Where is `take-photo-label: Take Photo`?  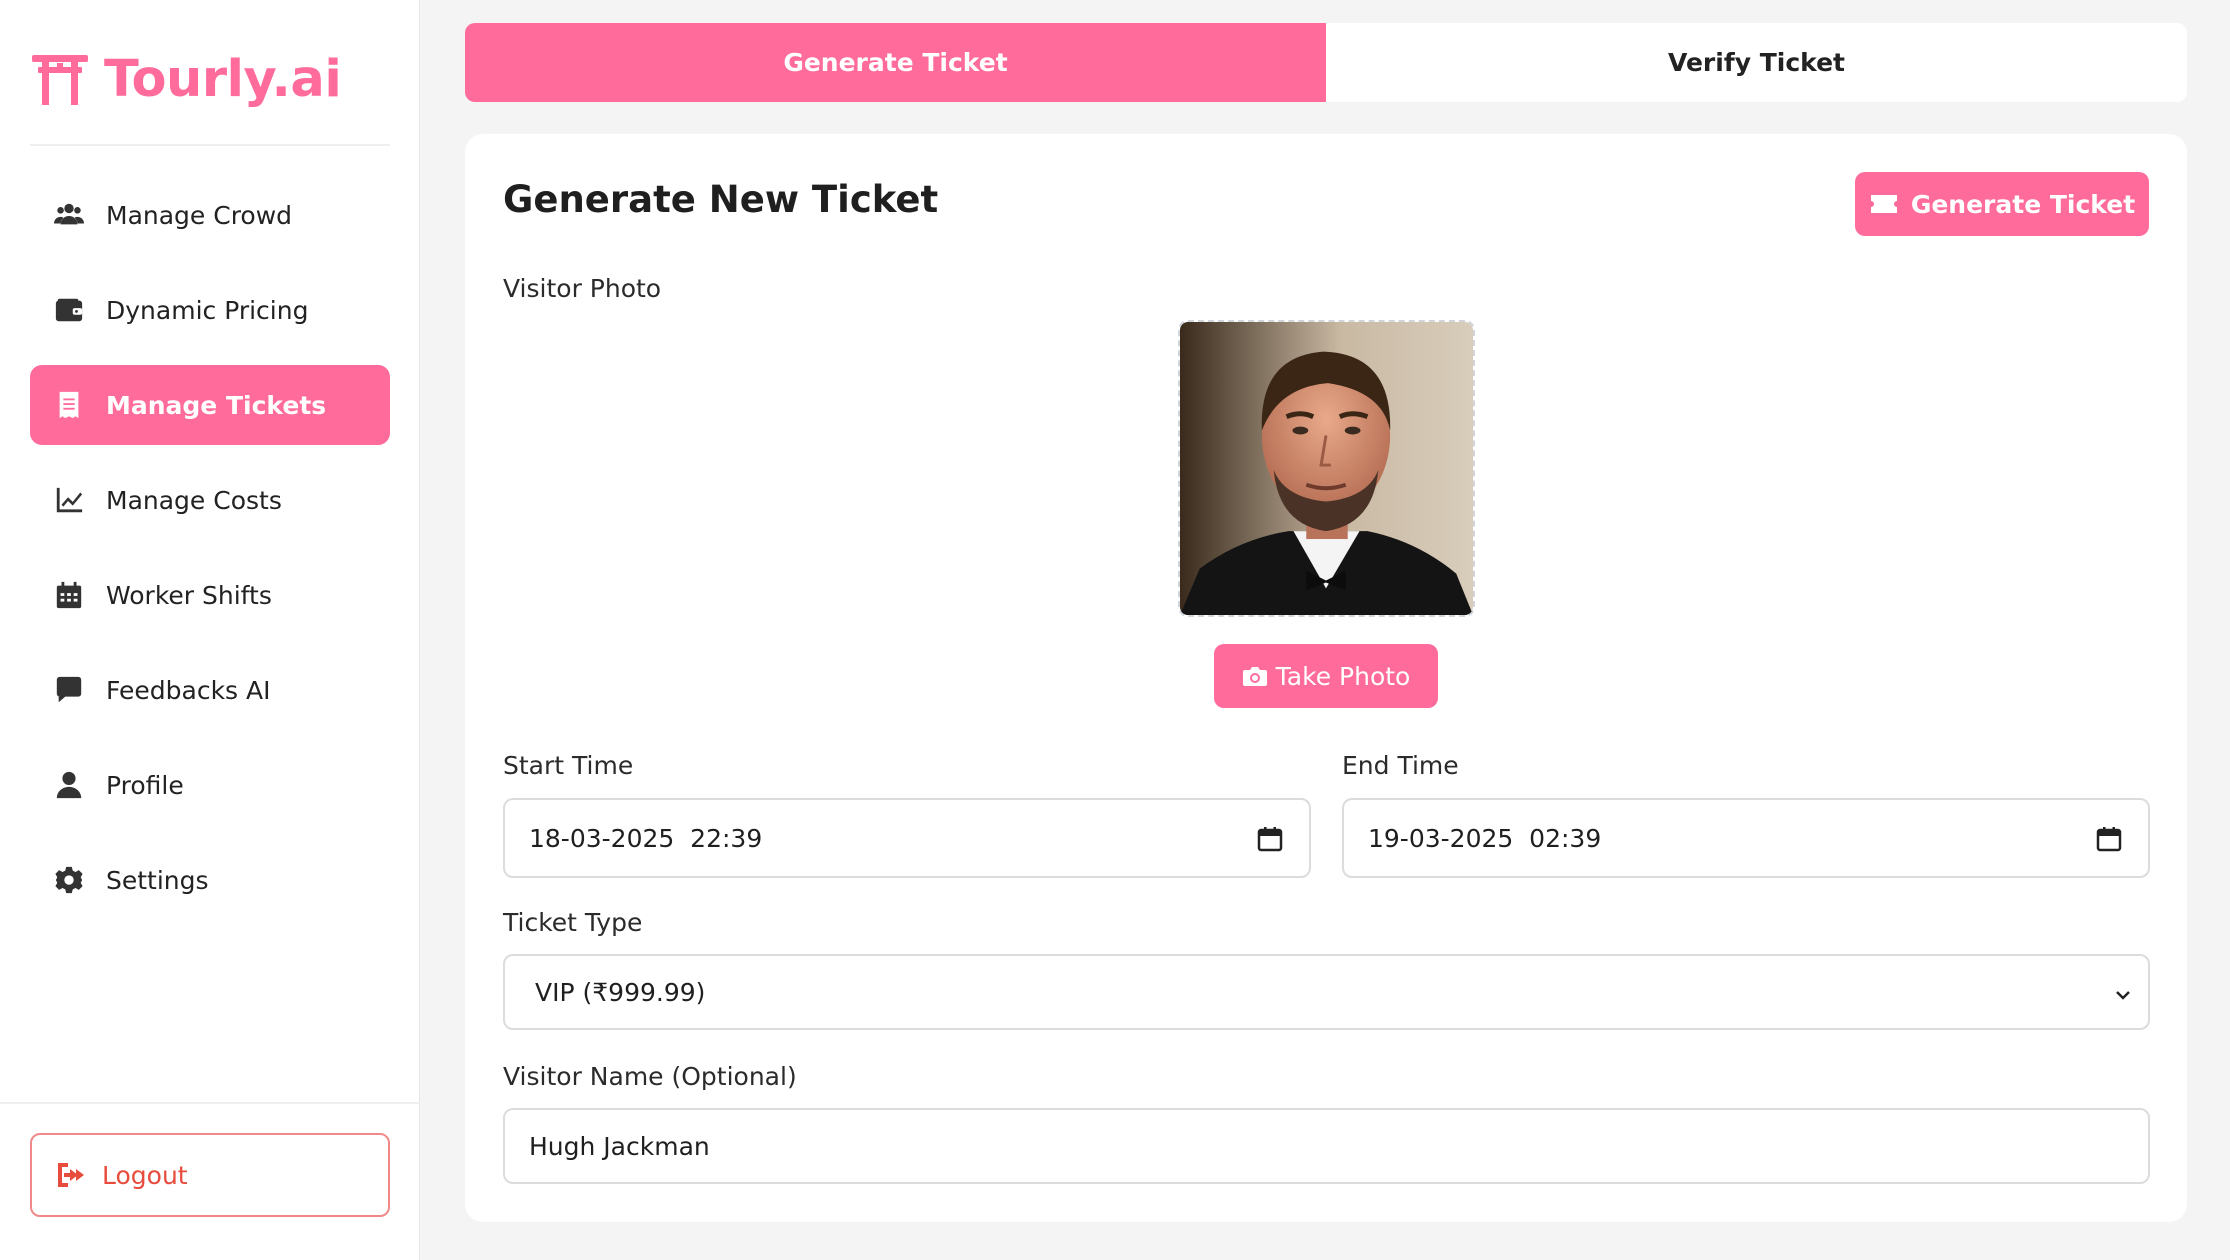
take-photo-label: Take Photo is located at coordinates (1343, 676).